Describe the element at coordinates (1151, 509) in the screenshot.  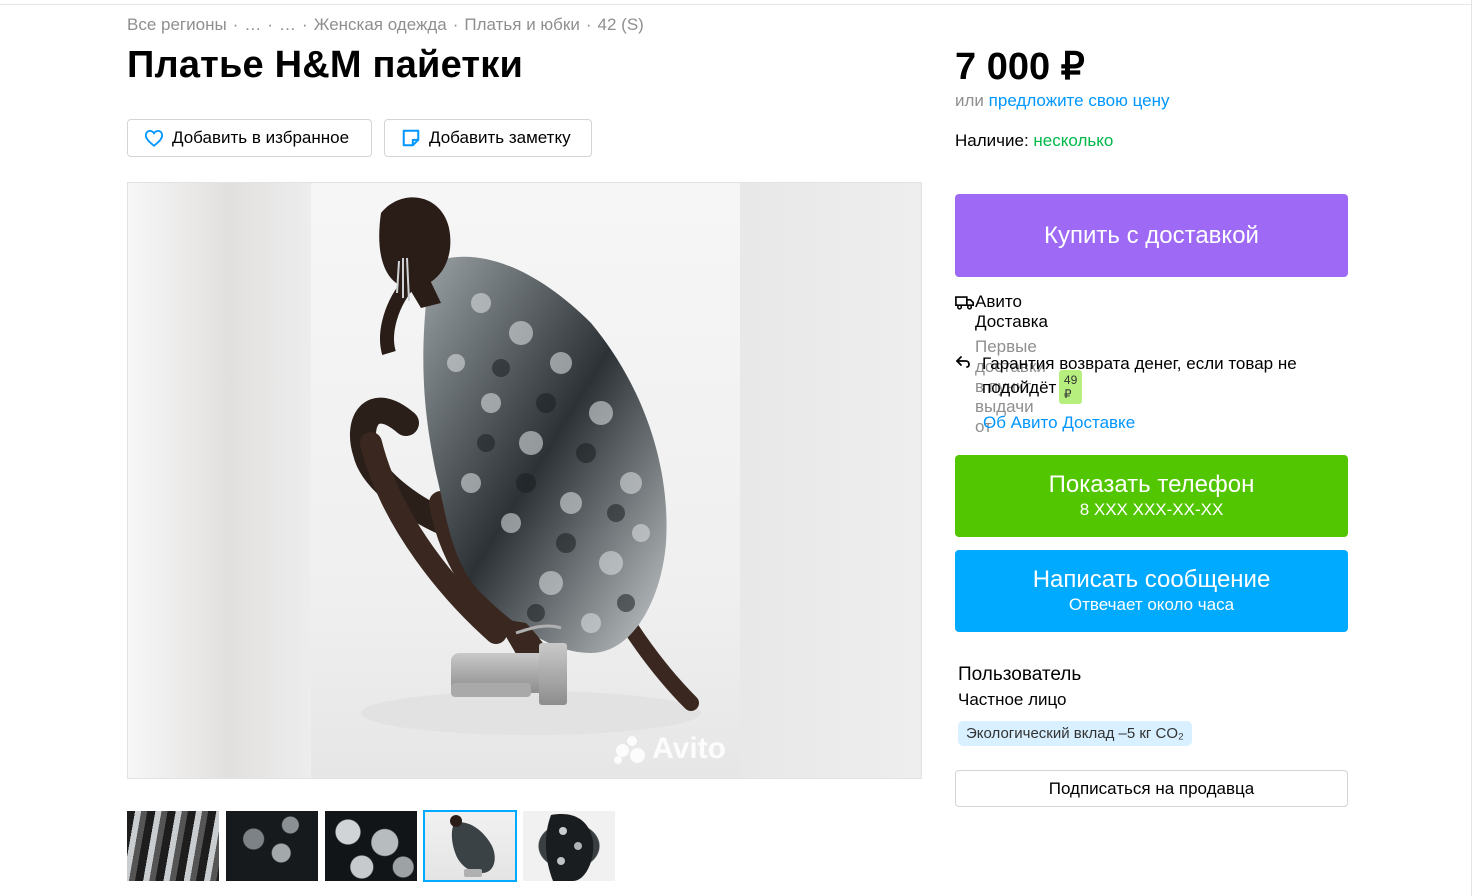
I see `phone-number-mask: 8 XXX XXX-XX-XX` at that location.